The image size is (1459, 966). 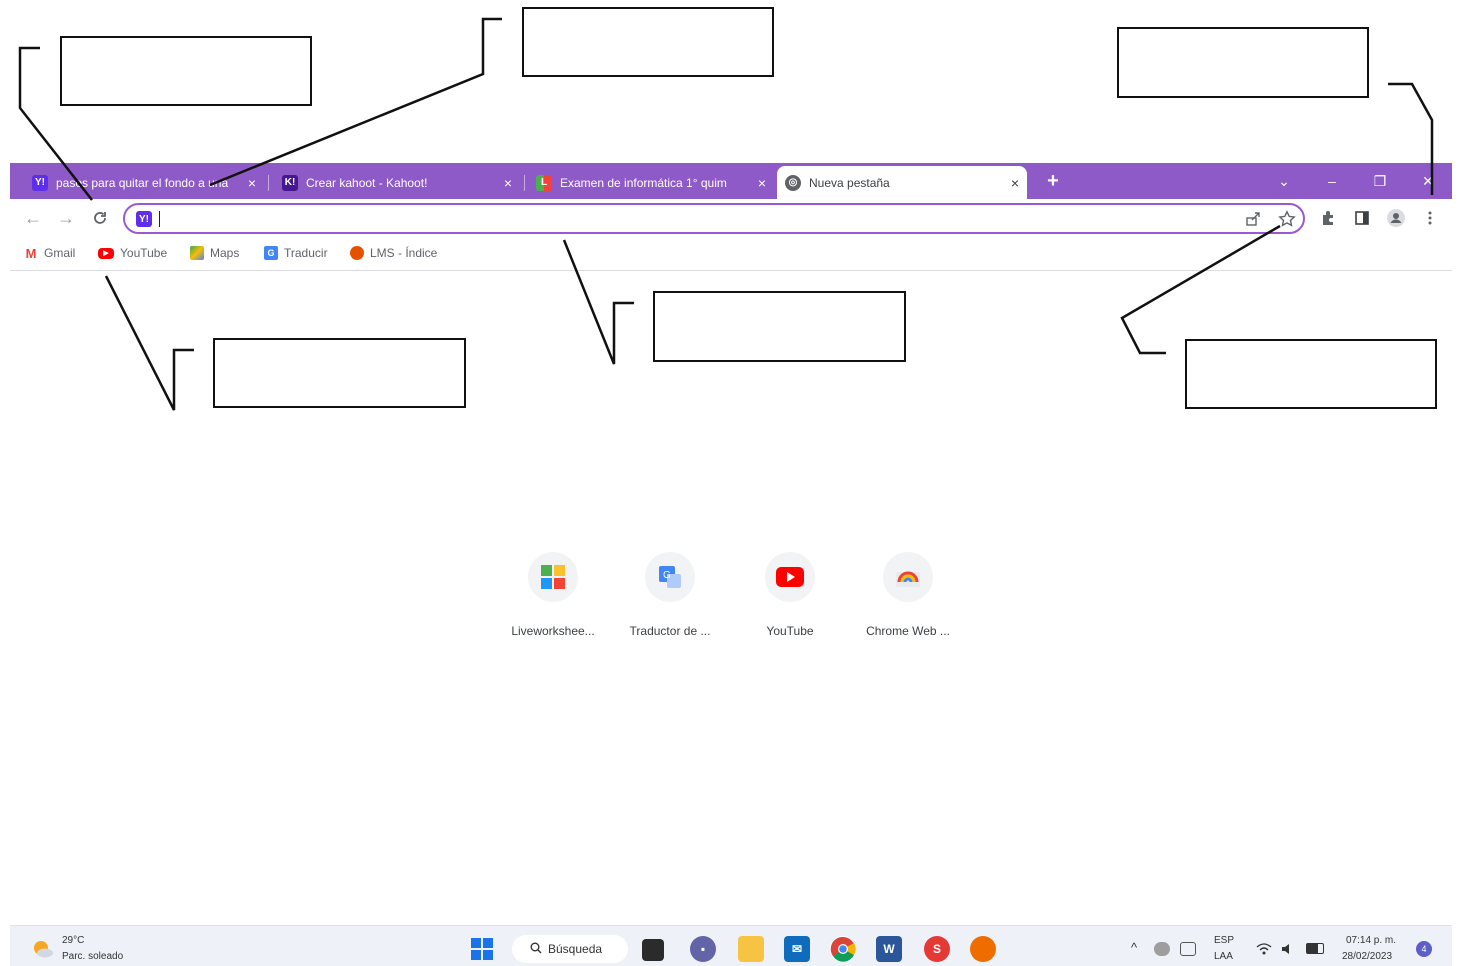 What do you see at coordinates (1162, 949) in the screenshot?
I see `tray-app-icon` at bounding box center [1162, 949].